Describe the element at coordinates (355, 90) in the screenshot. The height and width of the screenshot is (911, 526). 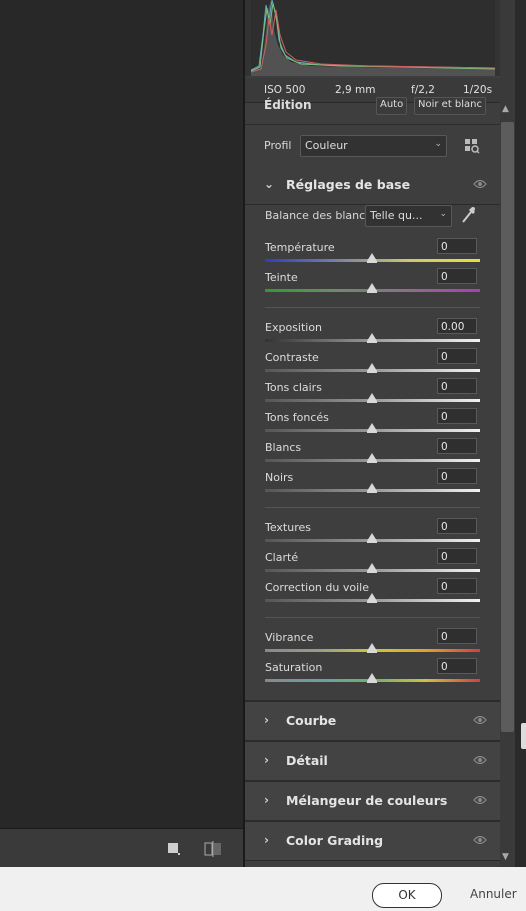
I see `focal-value: 2,9 mm` at that location.